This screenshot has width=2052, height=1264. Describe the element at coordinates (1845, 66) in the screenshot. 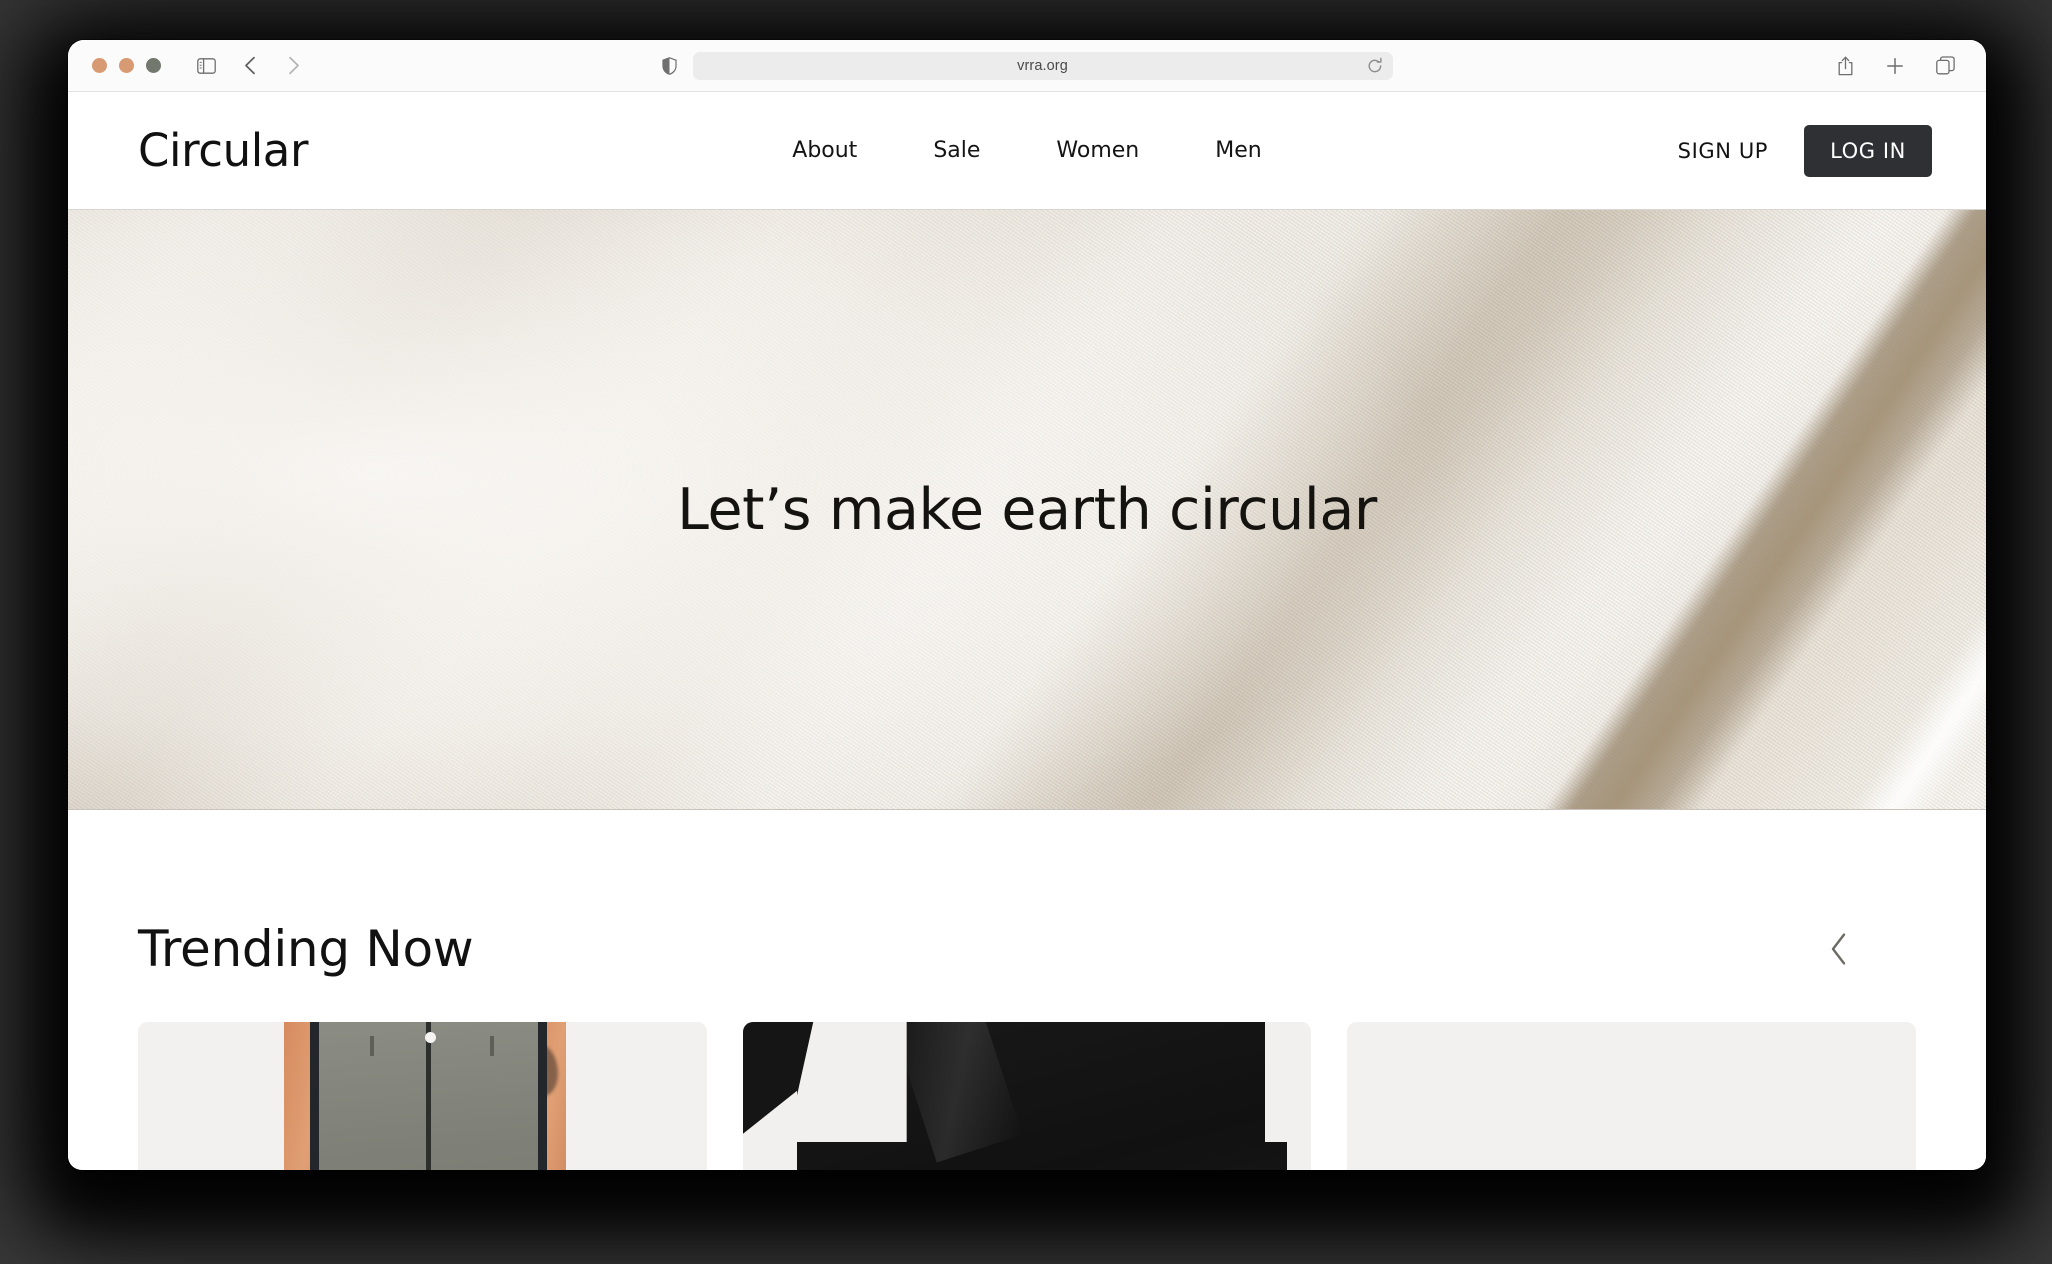

I see `share-icon` at that location.